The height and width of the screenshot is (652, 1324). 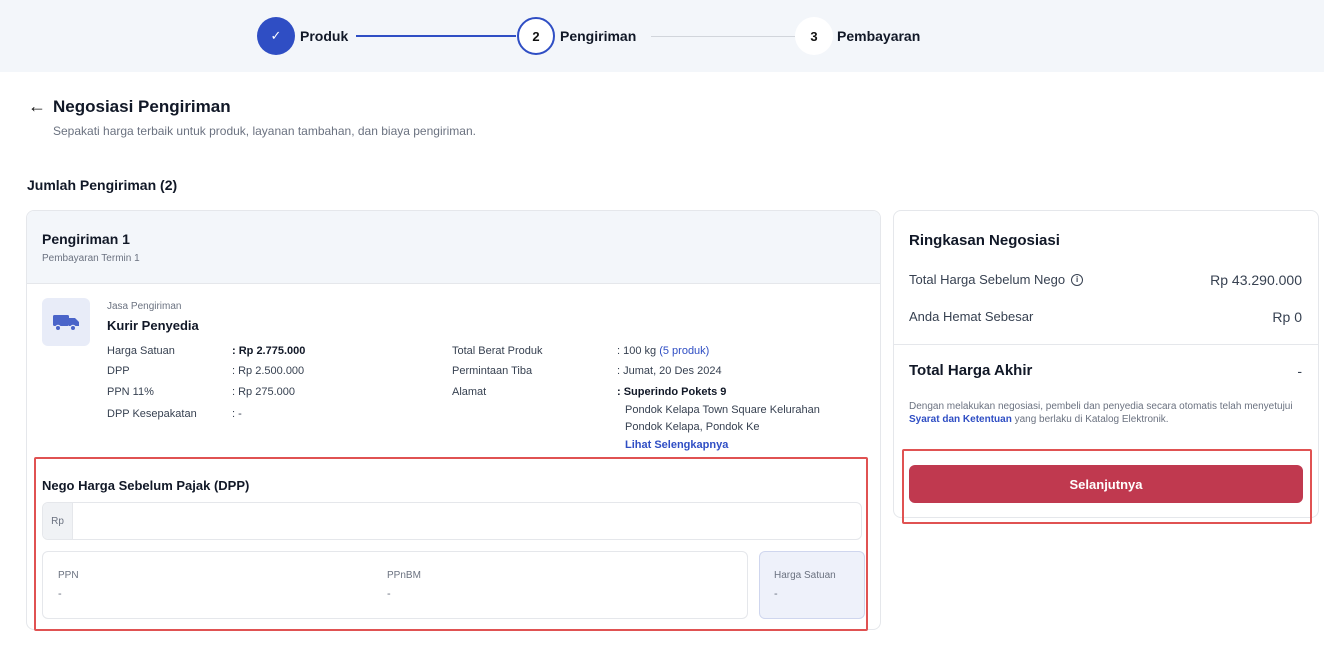 What do you see at coordinates (142, 106) in the screenshot?
I see `page-title: Negosiasi Pengiriman` at bounding box center [142, 106].